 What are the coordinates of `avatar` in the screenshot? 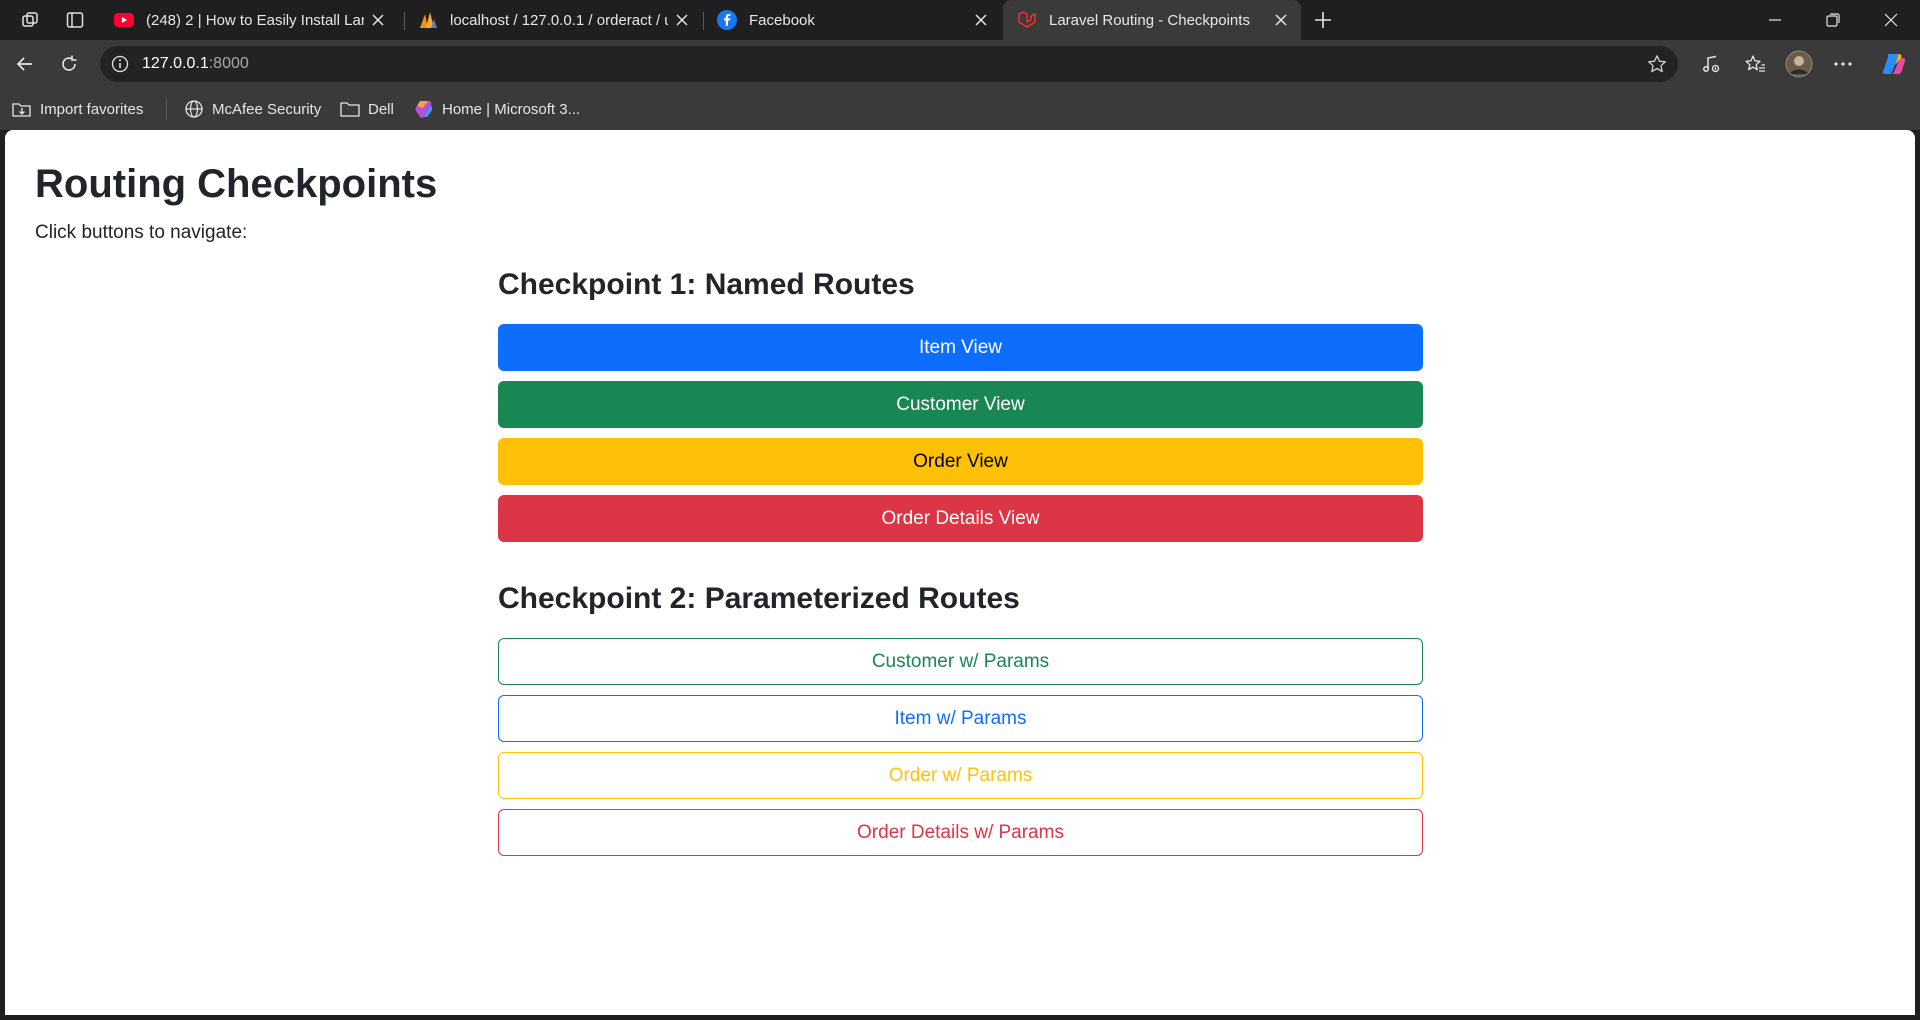 It's located at (1799, 64).